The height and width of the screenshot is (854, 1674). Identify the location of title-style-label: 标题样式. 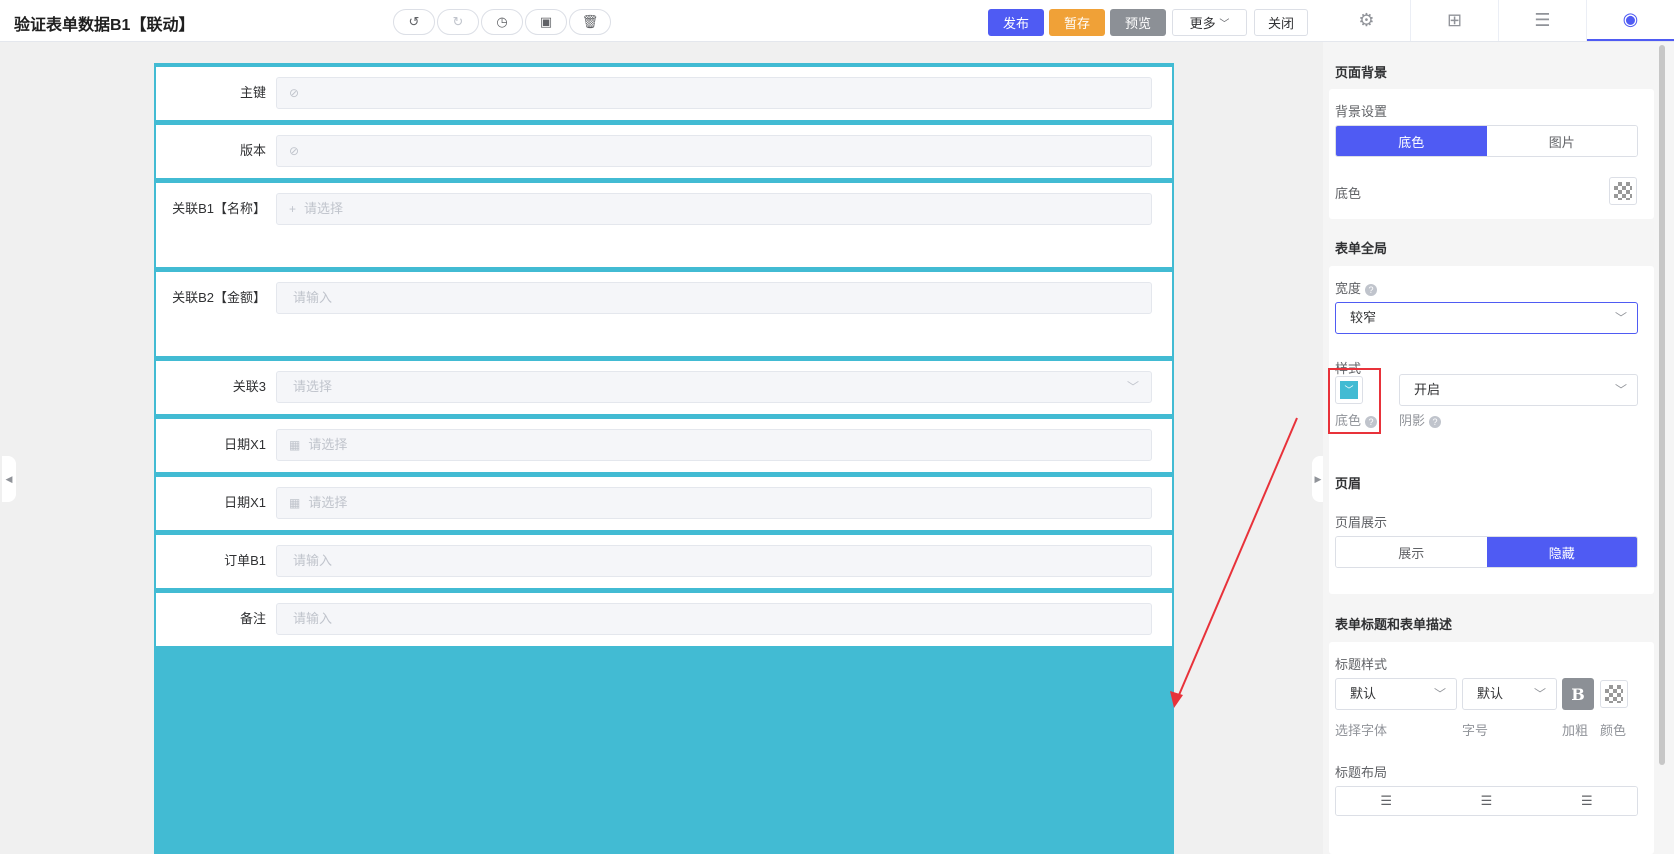
(1361, 664).